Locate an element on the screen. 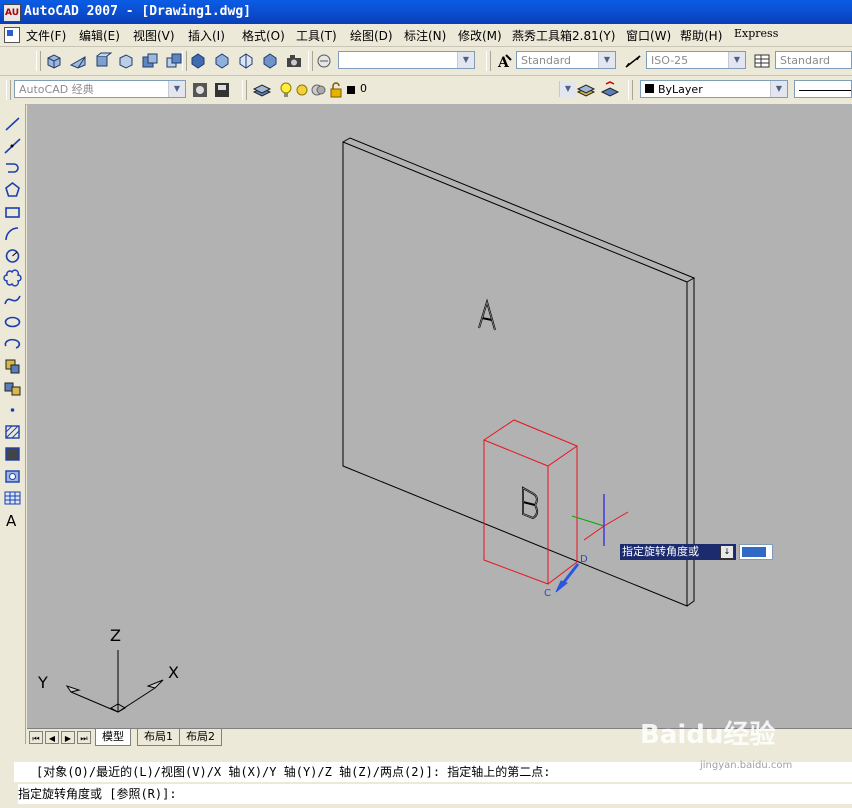 The width and height of the screenshot is (852, 808). autocad-app-icon: AU is located at coordinates (12, 13).